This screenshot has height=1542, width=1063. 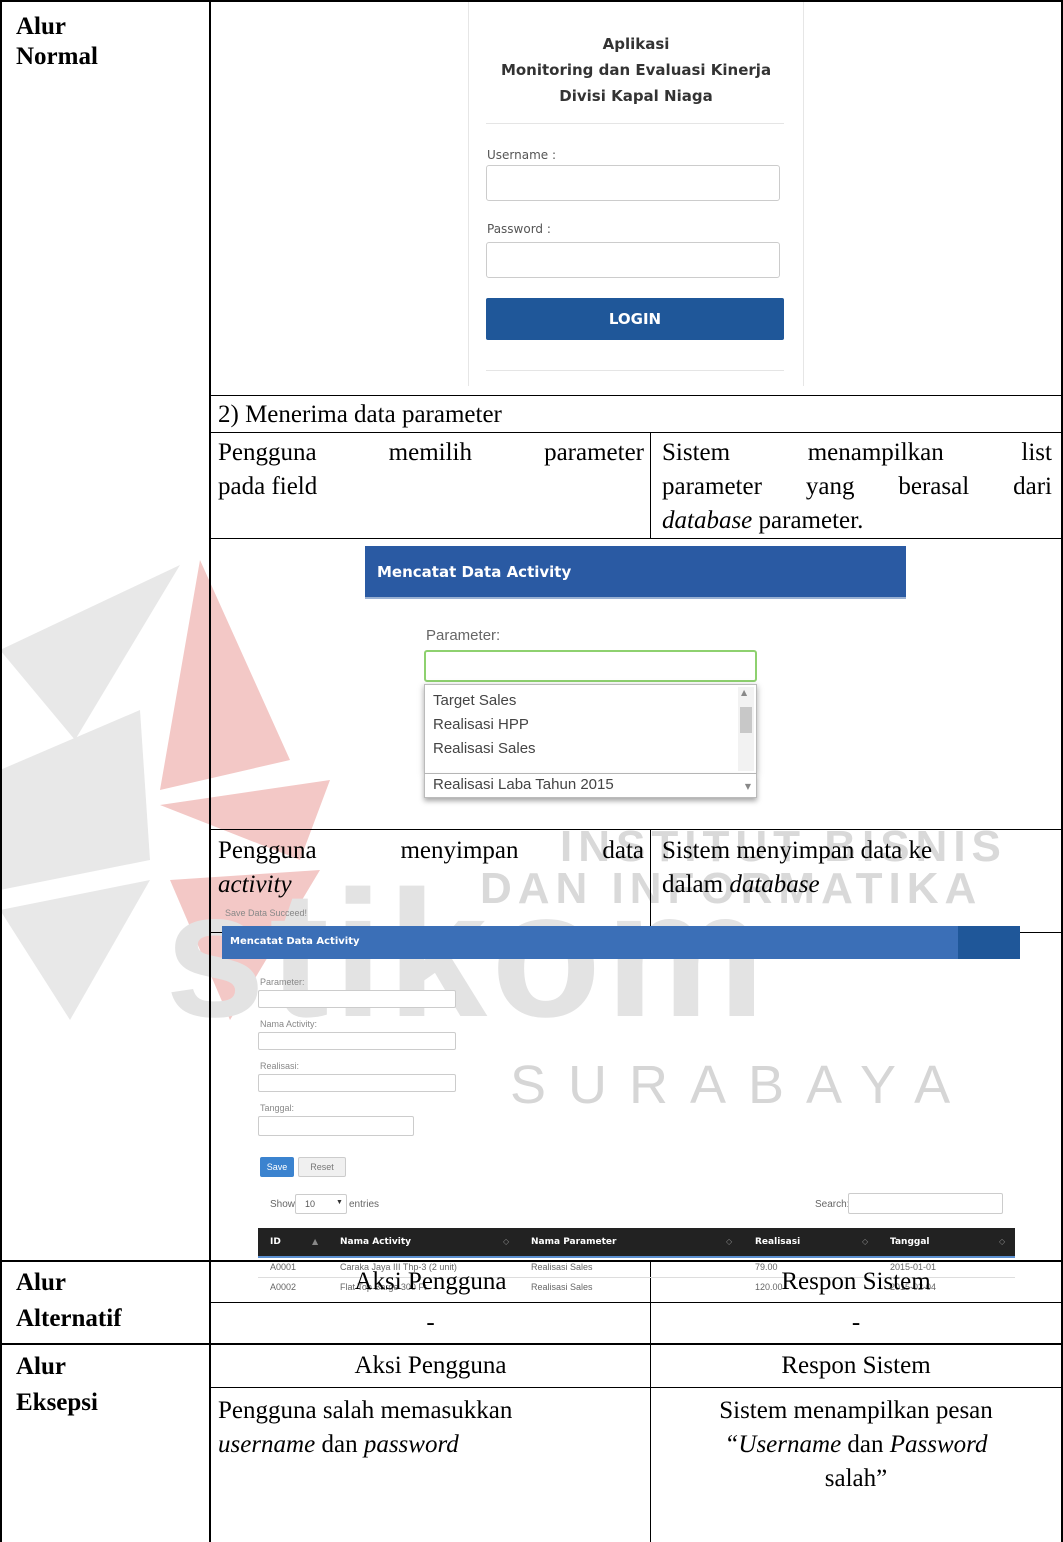 What do you see at coordinates (463, 635) in the screenshot?
I see `parameter-label: Parameter:` at bounding box center [463, 635].